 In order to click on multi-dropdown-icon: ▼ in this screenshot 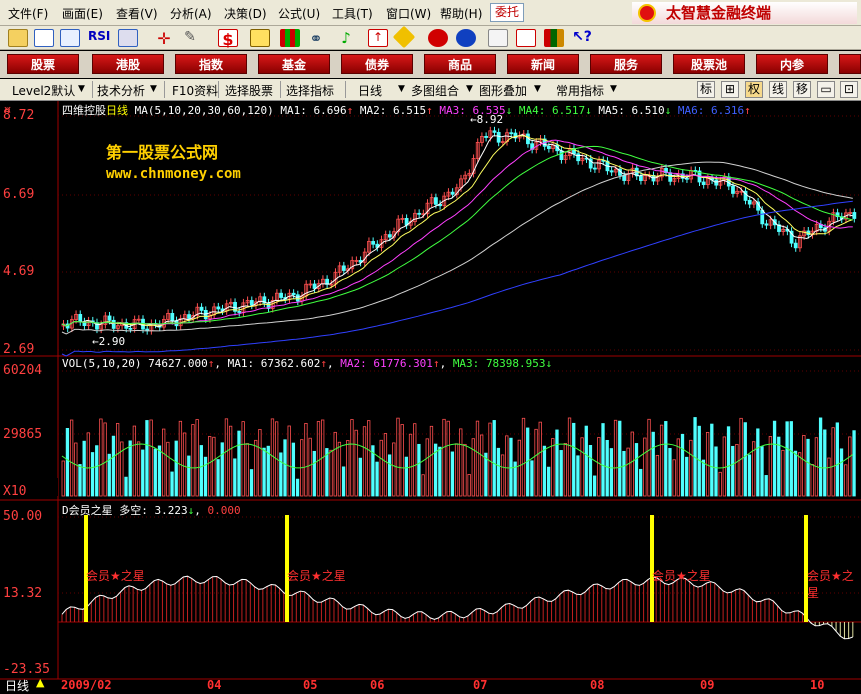, I will do `click(469, 89)`.